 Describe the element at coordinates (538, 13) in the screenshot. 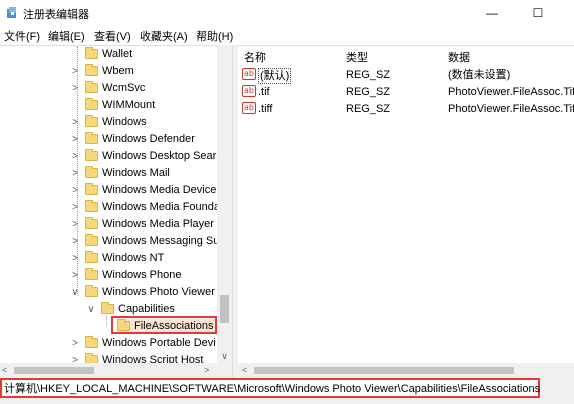

I see `maximize-button: ☐` at that location.